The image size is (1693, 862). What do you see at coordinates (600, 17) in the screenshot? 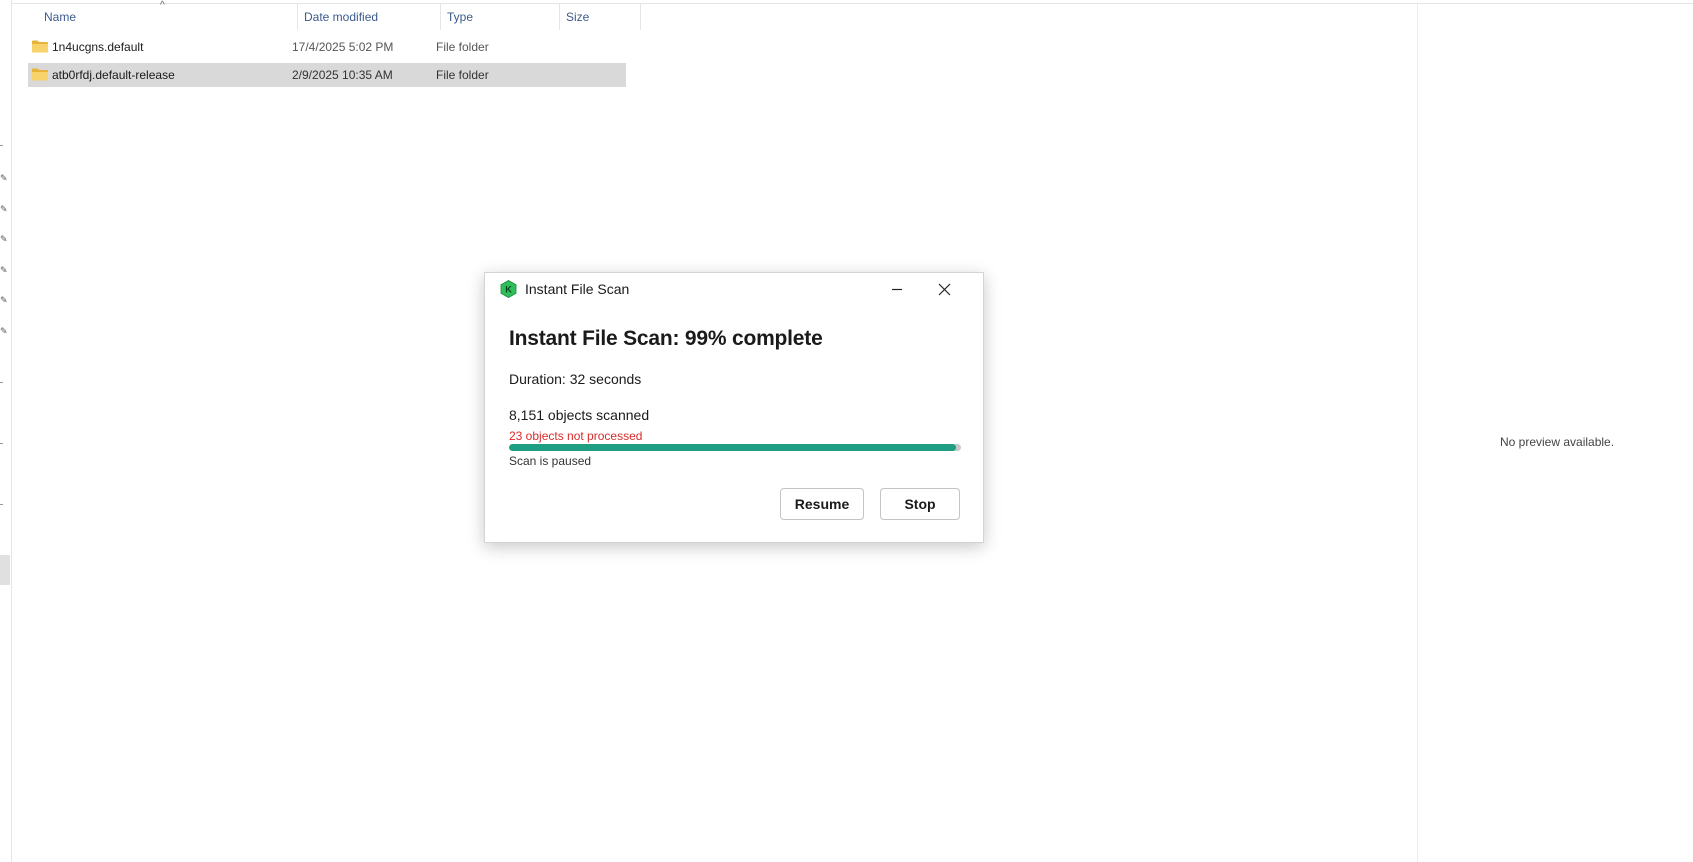
I see `column-header-size: Size` at bounding box center [600, 17].